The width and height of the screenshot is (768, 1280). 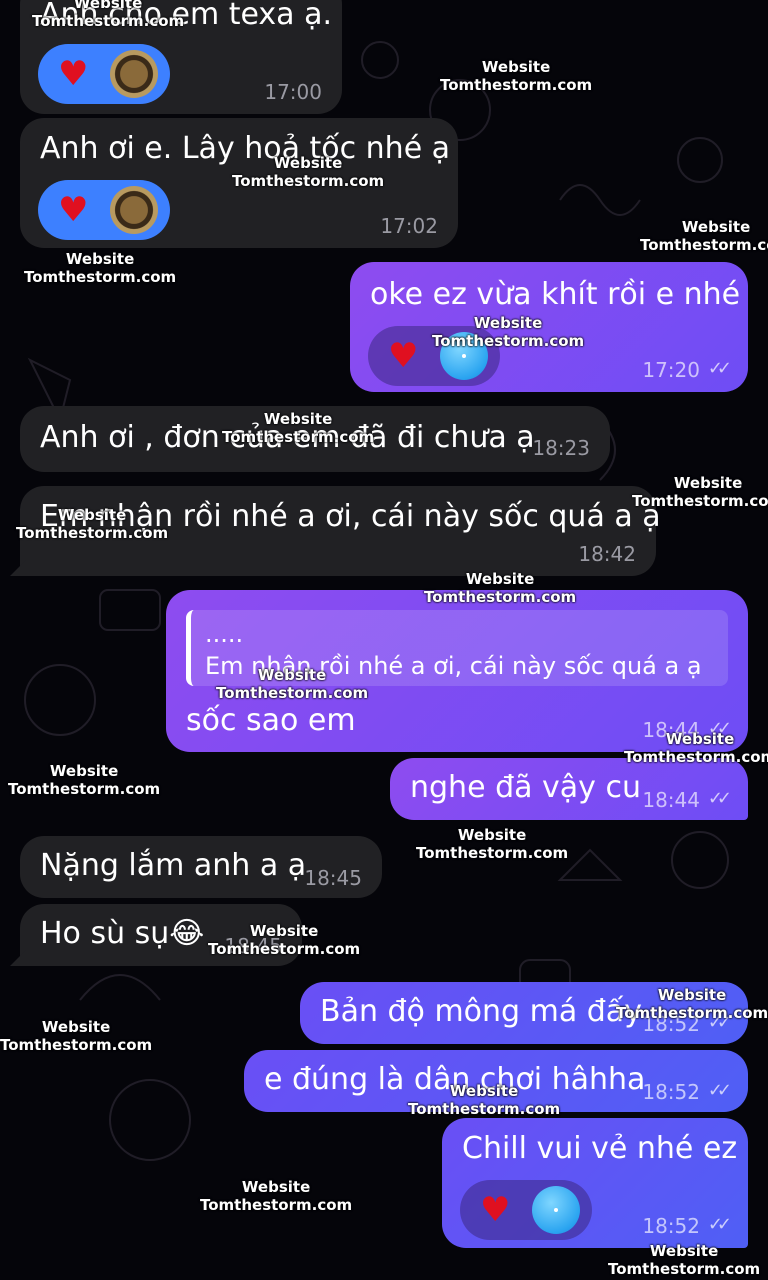 I want to click on message-time: 18:42, so click(x=607, y=554).